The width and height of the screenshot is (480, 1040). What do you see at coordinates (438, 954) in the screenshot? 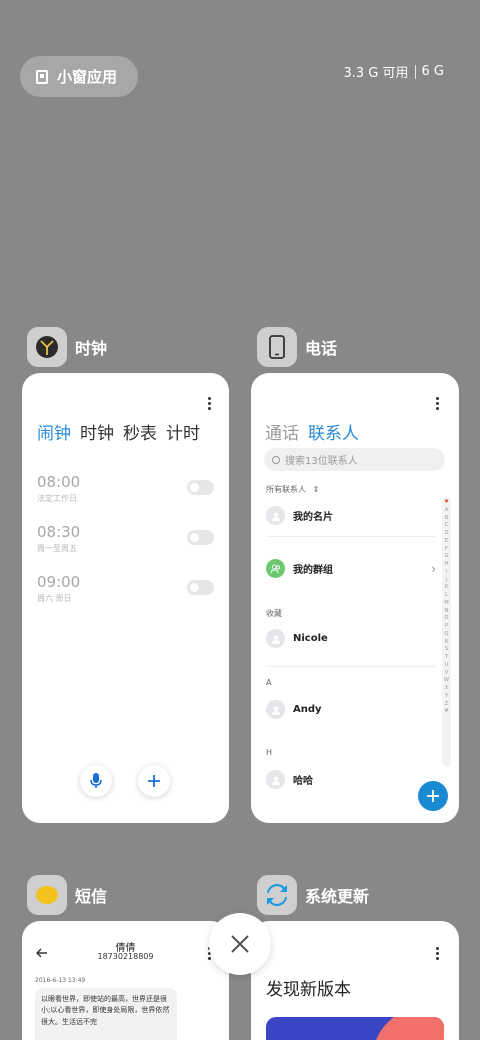
I see `update-more-icon` at bounding box center [438, 954].